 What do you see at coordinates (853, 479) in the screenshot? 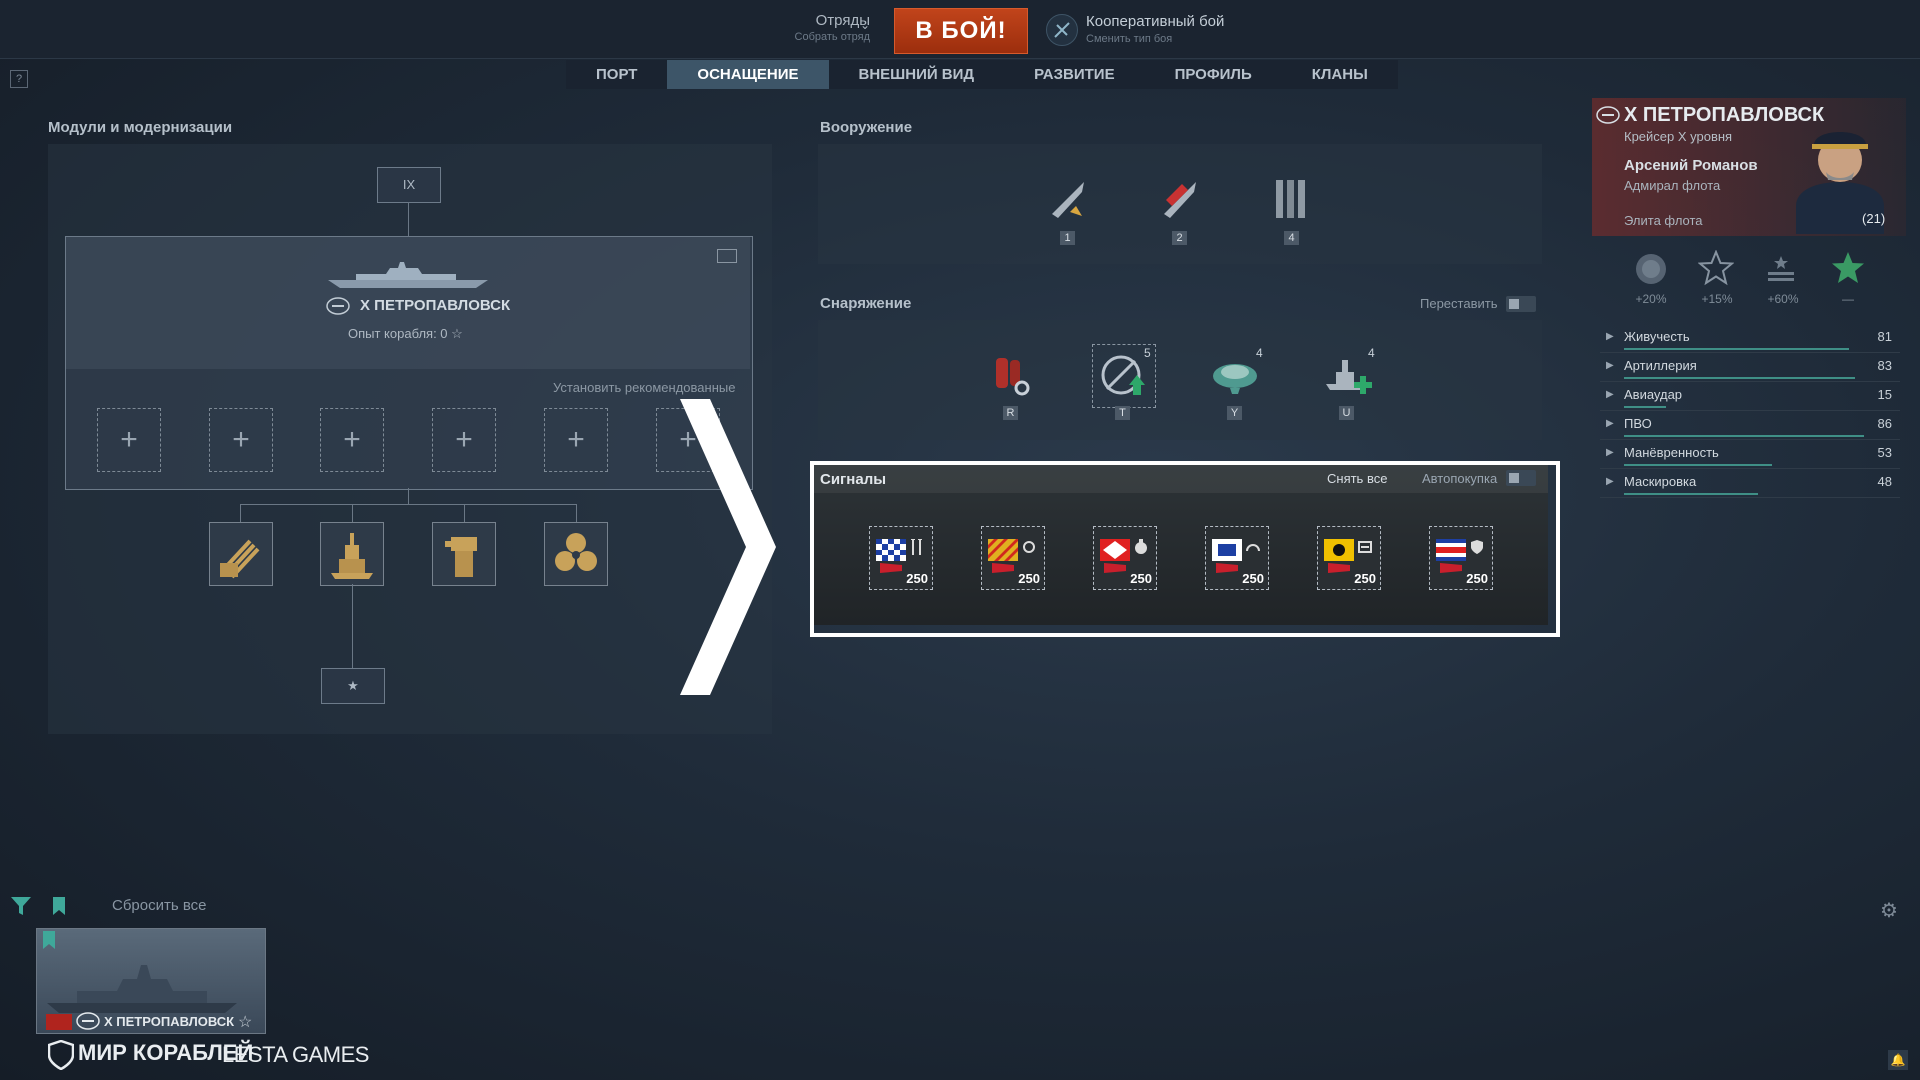
I see `signals-title: Сигналы` at bounding box center [853, 479].